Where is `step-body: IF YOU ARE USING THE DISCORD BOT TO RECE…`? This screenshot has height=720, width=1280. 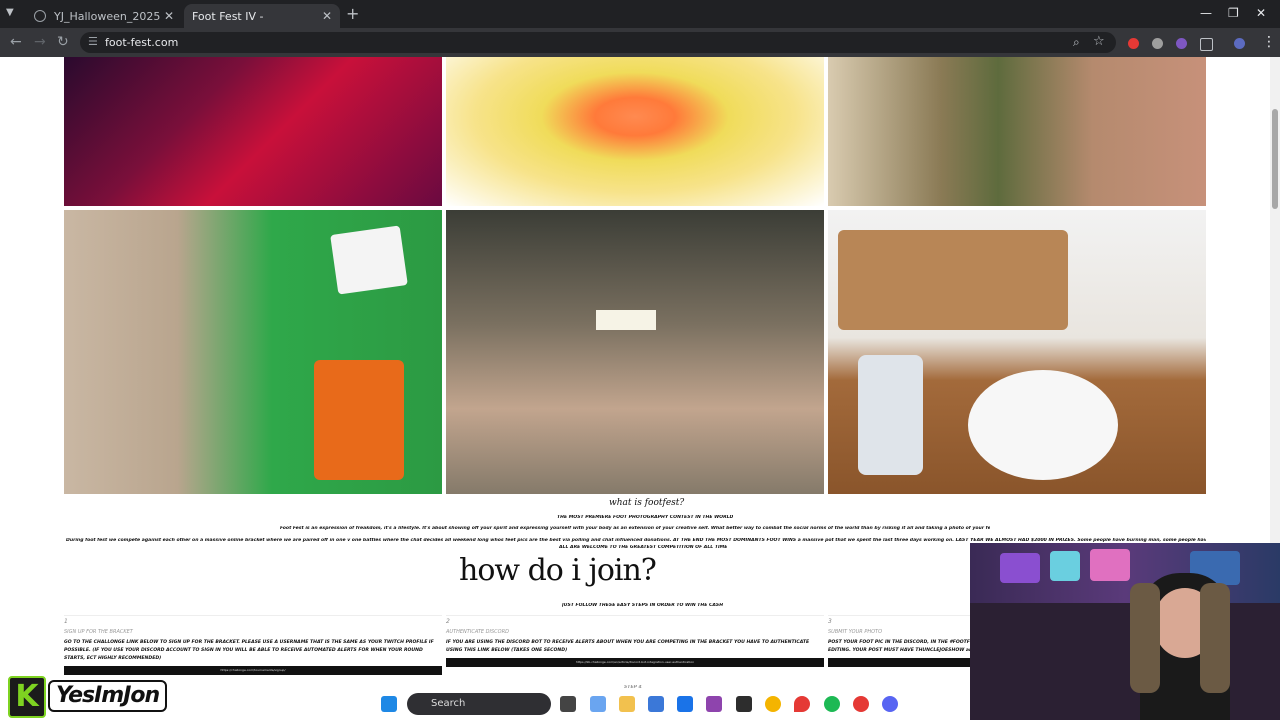
step-body: IF YOU ARE USING THE DISCORD BOT TO RECE… is located at coordinates (628, 646).